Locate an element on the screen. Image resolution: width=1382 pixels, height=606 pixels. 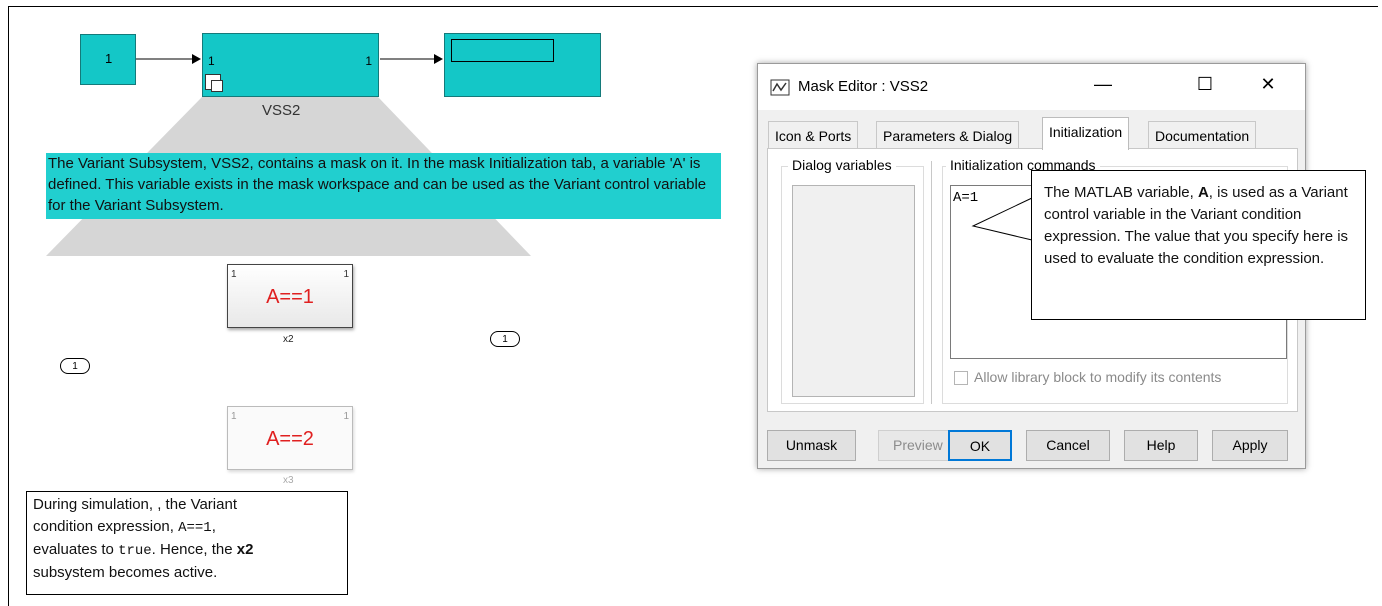
x2-name: x2 is located at coordinates (288, 339).